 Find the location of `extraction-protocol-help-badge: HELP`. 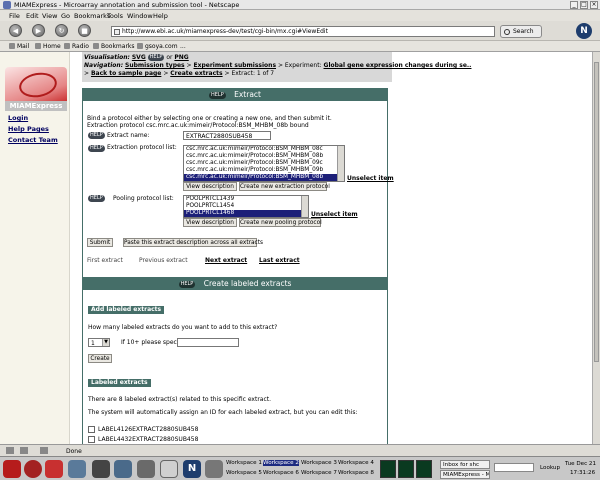

extraction-protocol-help-badge: HELP is located at coordinates (96, 148).